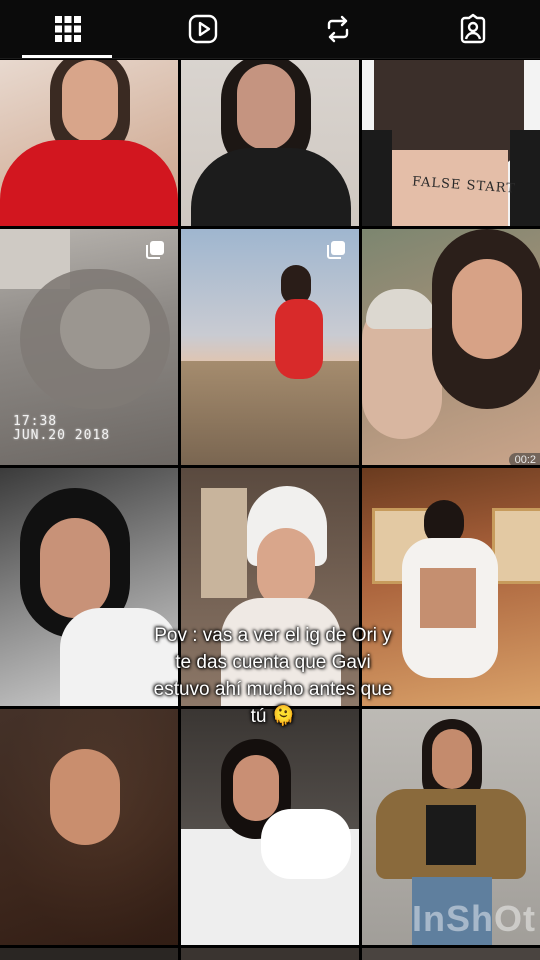  I want to click on caption-line: tú 🫠, so click(273, 716).